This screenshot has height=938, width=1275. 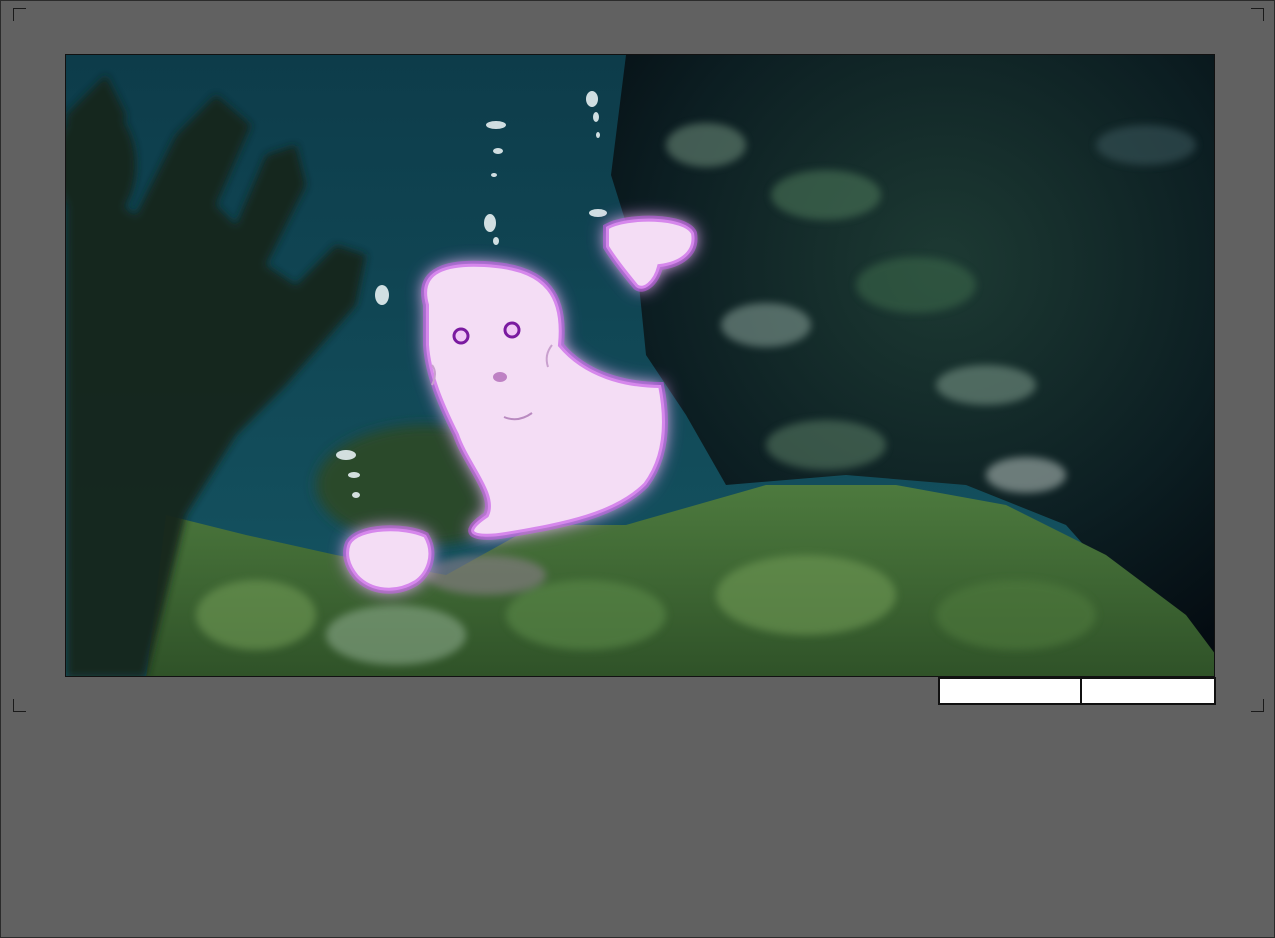 What do you see at coordinates (19, 14) in the screenshot?
I see `corner-mark-top-left` at bounding box center [19, 14].